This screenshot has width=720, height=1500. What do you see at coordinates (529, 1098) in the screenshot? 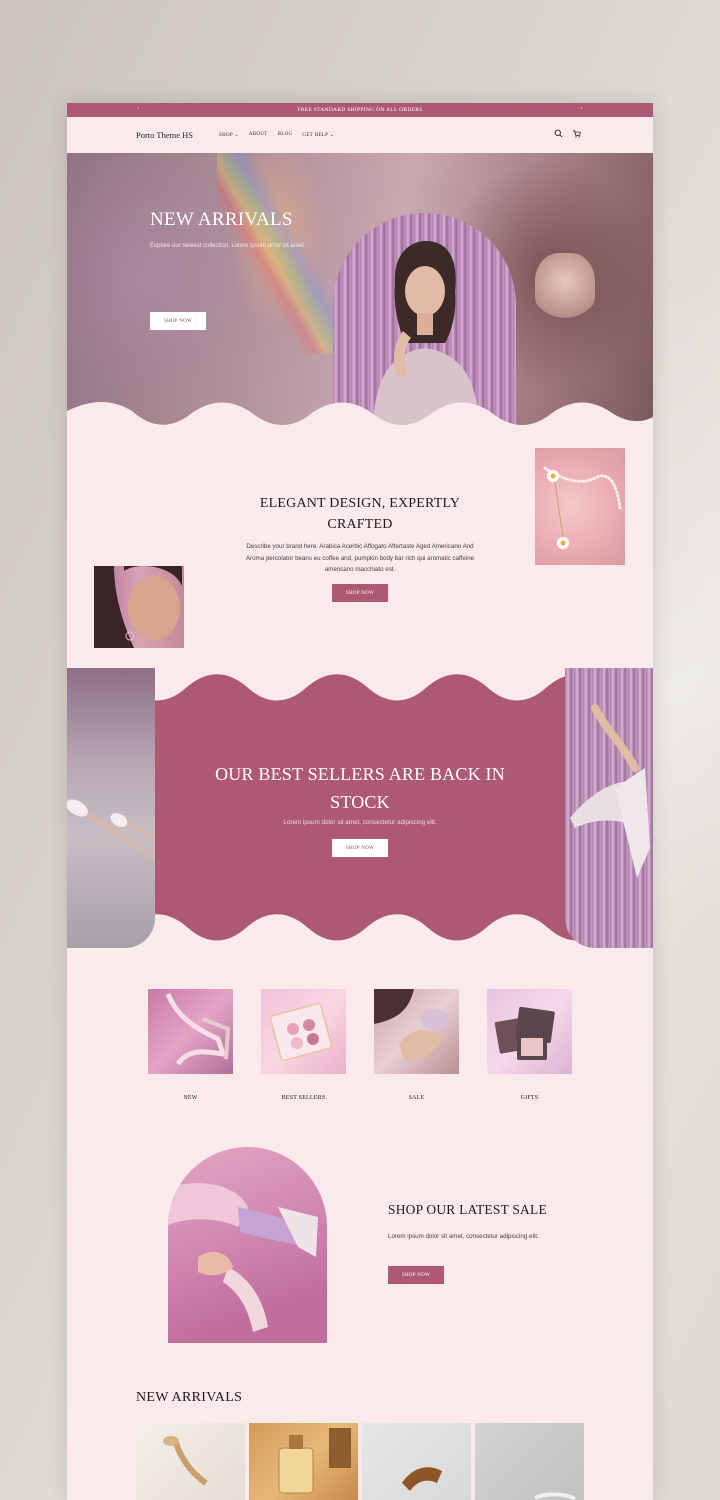
I see `category-label: GIFTS` at bounding box center [529, 1098].